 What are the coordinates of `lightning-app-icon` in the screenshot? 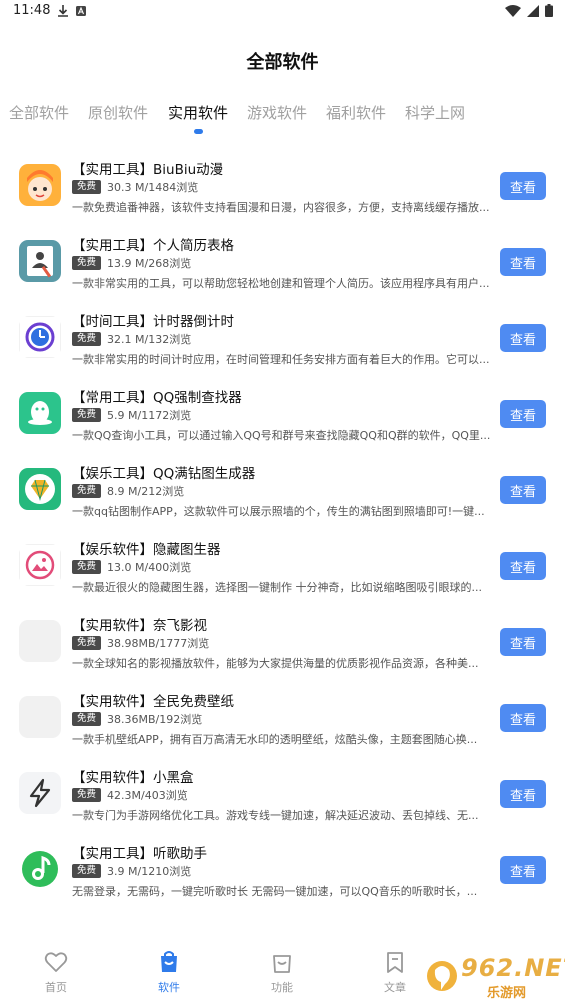 It's located at (40, 793).